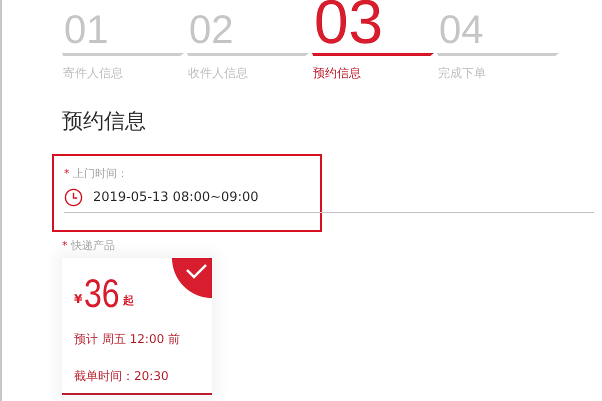 The image size is (602, 401). Describe the element at coordinates (121, 376) in the screenshot. I see `cutoff-time: 截单时间：20:30` at that location.